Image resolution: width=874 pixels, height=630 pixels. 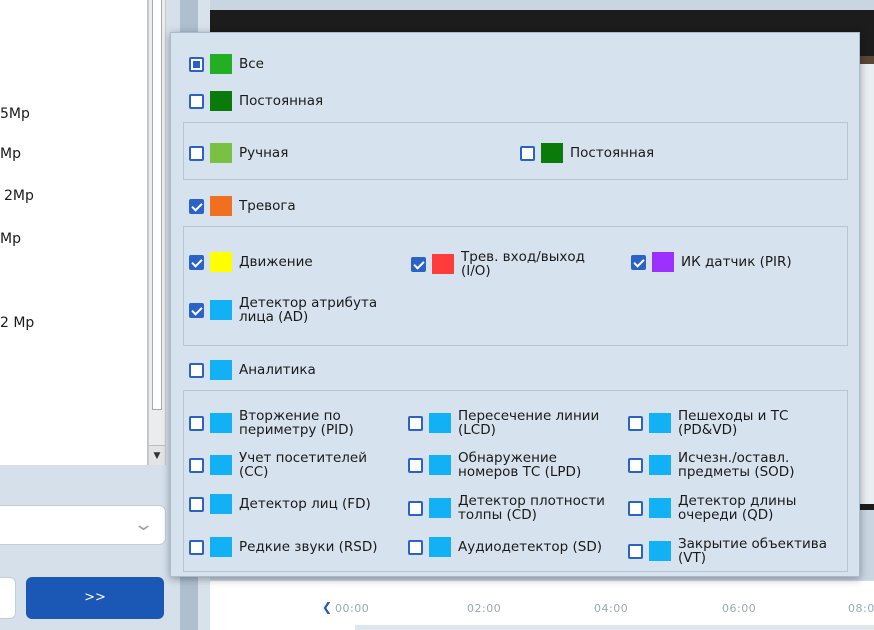 I want to click on option-label: ИК датчик (PIR), so click(x=736, y=262).